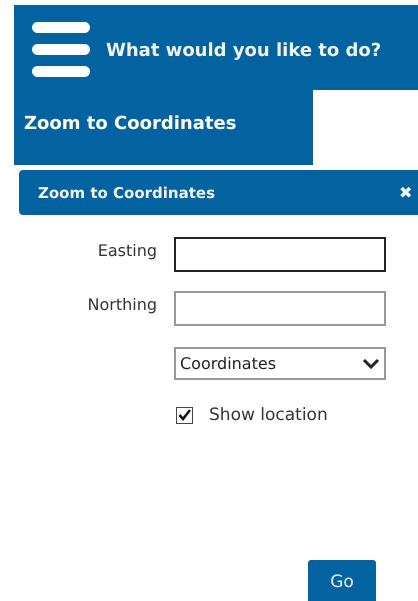 The width and height of the screenshot is (418, 601). I want to click on checkbox, so click(184, 415).